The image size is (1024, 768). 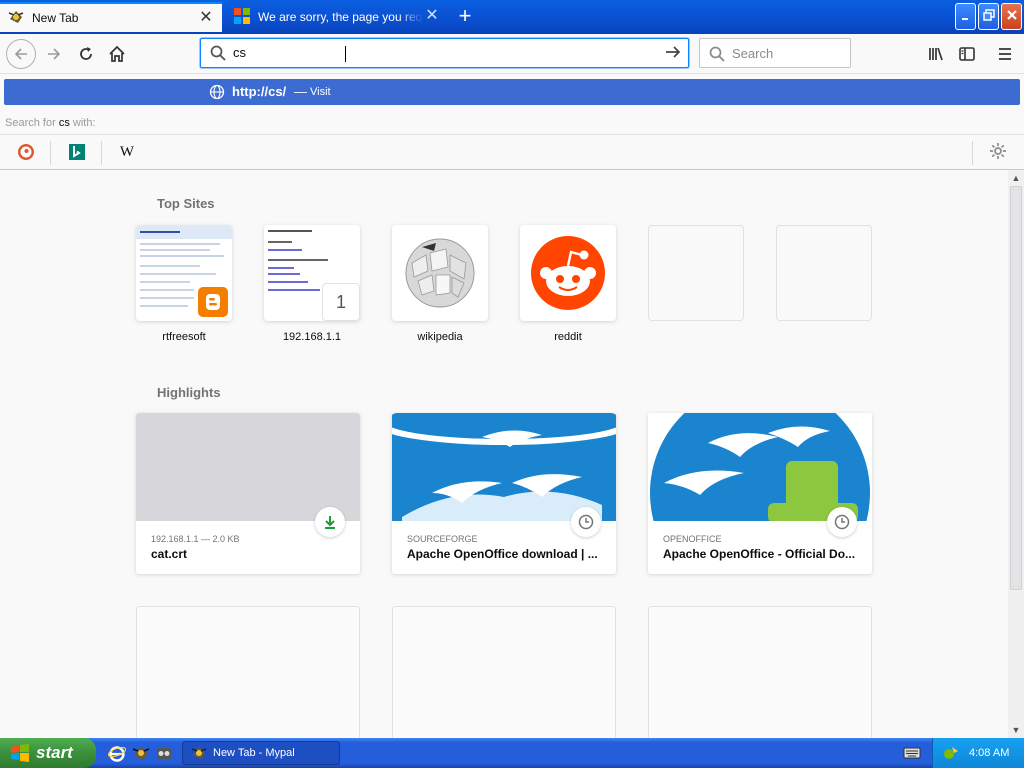 What do you see at coordinates (967, 54) in the screenshot?
I see `sidebar-button` at bounding box center [967, 54].